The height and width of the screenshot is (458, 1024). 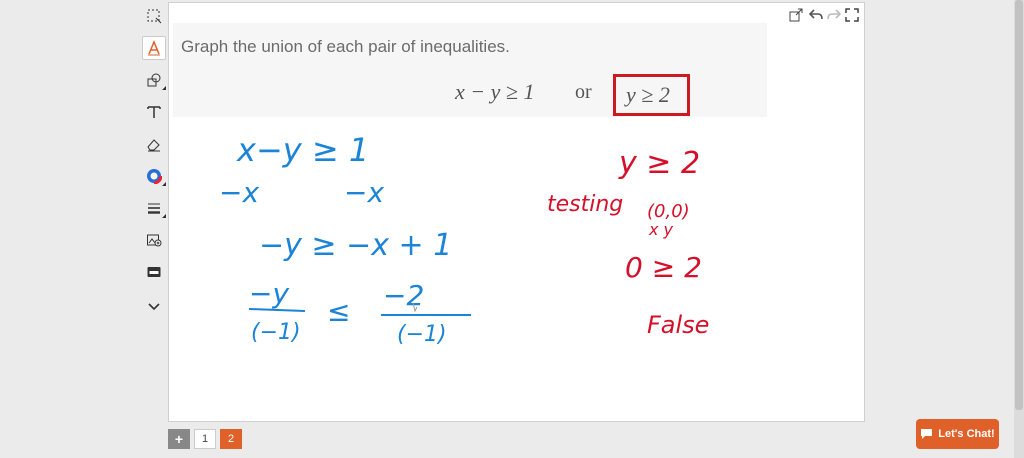 I want to click on hw-red-xy-labels: x y, so click(x=661, y=229).